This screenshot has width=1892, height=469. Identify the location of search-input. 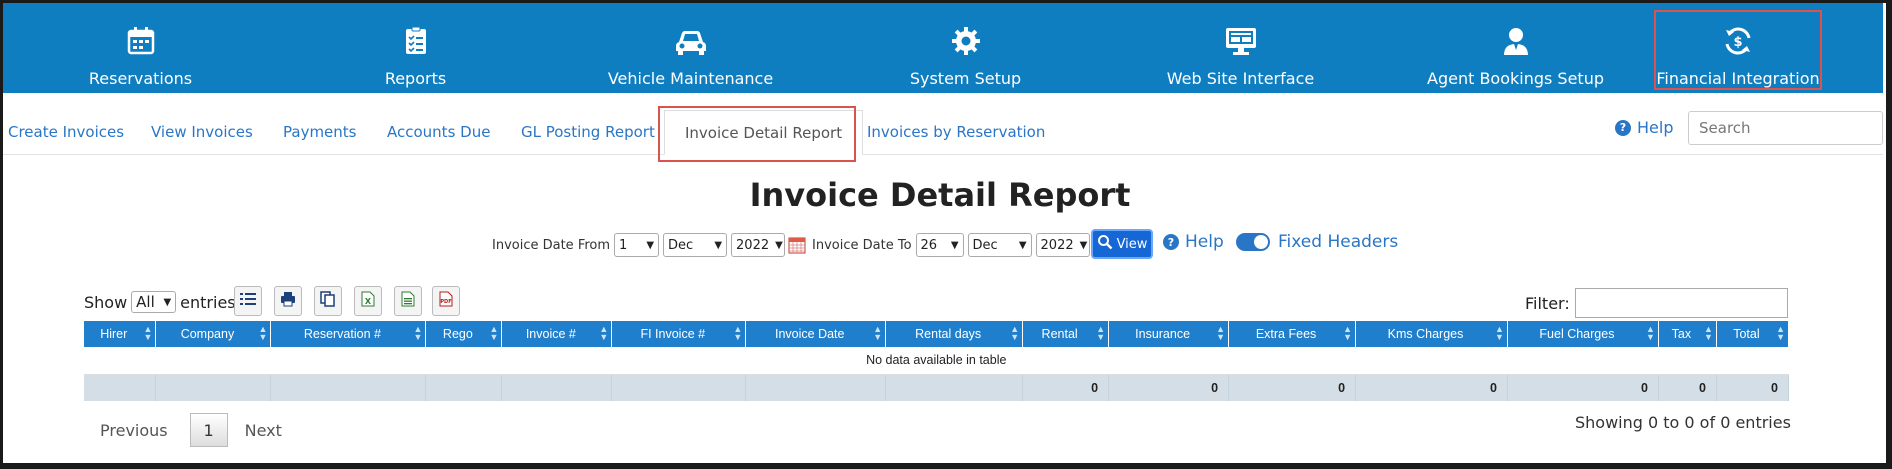
(1785, 128).